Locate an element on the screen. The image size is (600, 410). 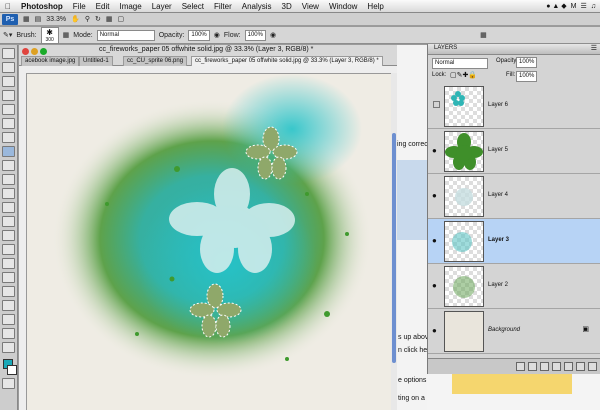
blend-mode-select: Normal is located at coordinates (460, 63).